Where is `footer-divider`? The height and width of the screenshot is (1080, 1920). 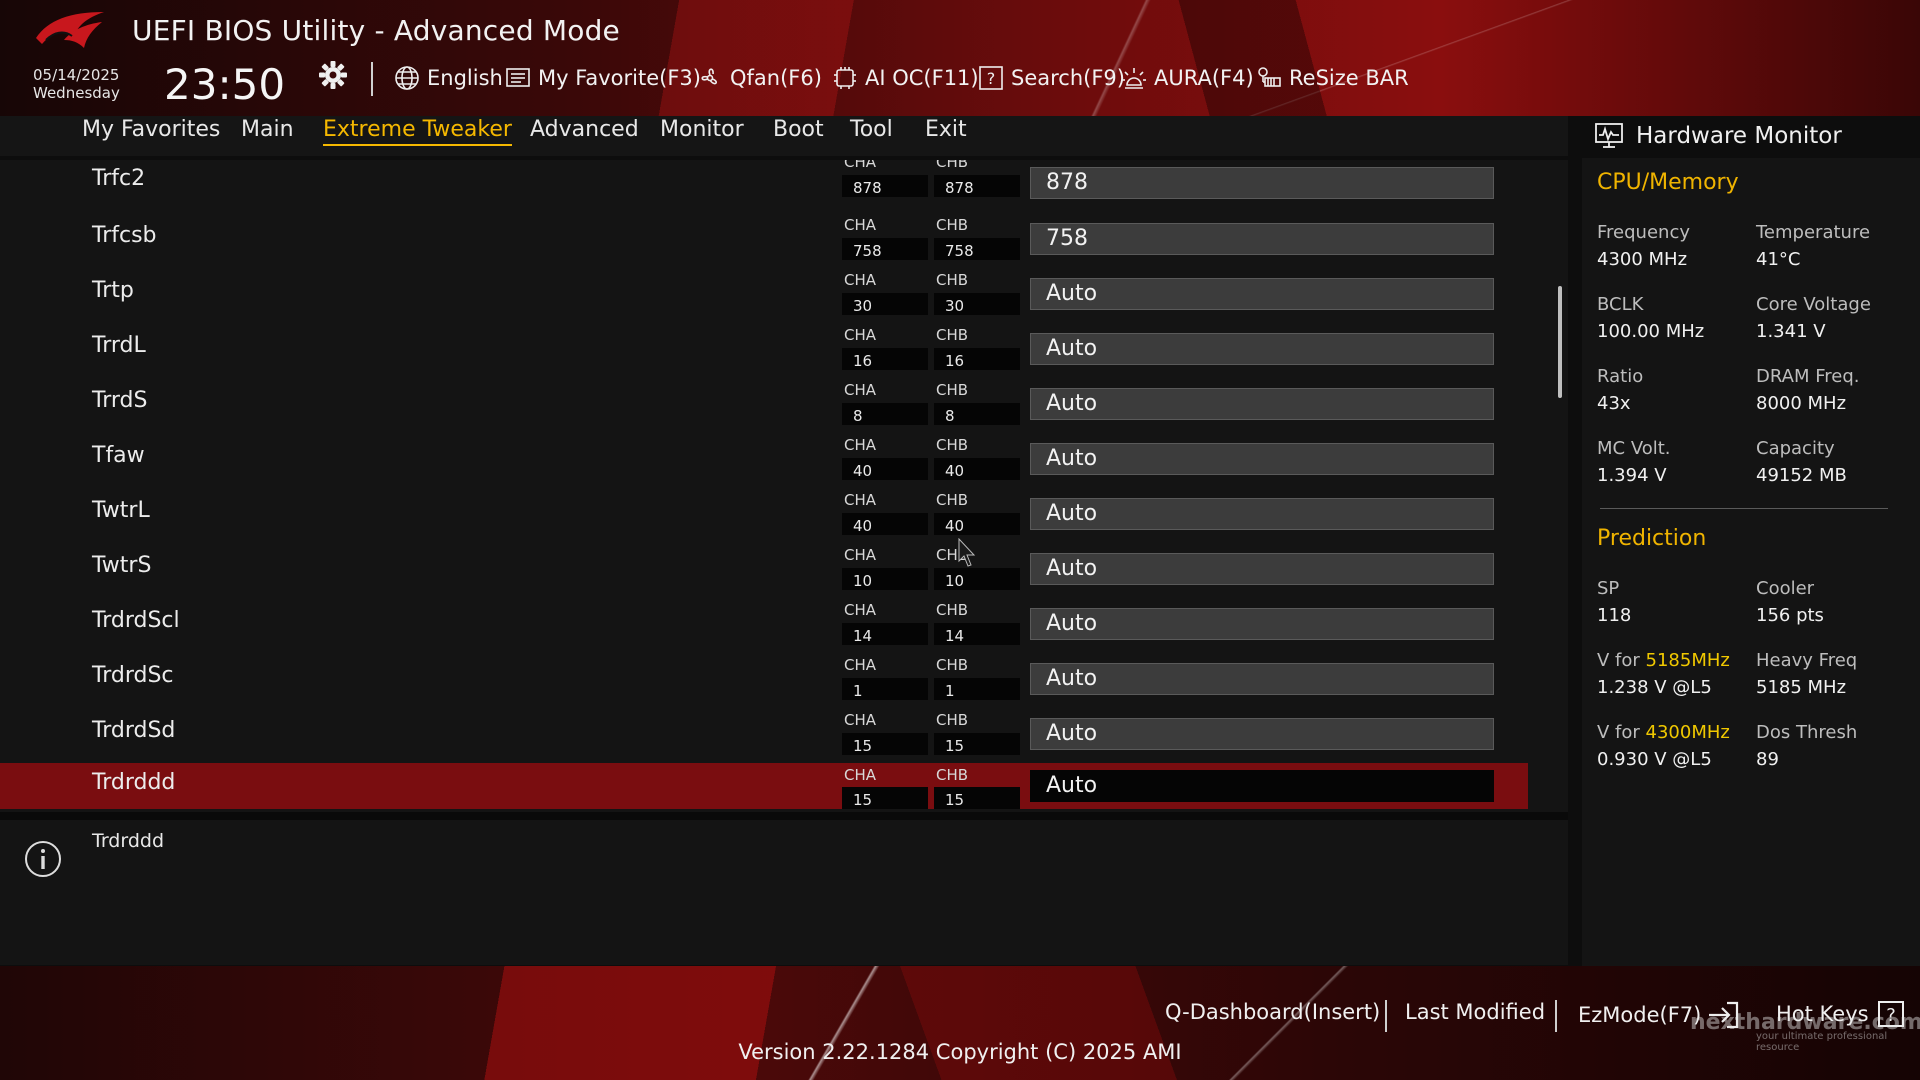 footer-divider is located at coordinates (1386, 1016).